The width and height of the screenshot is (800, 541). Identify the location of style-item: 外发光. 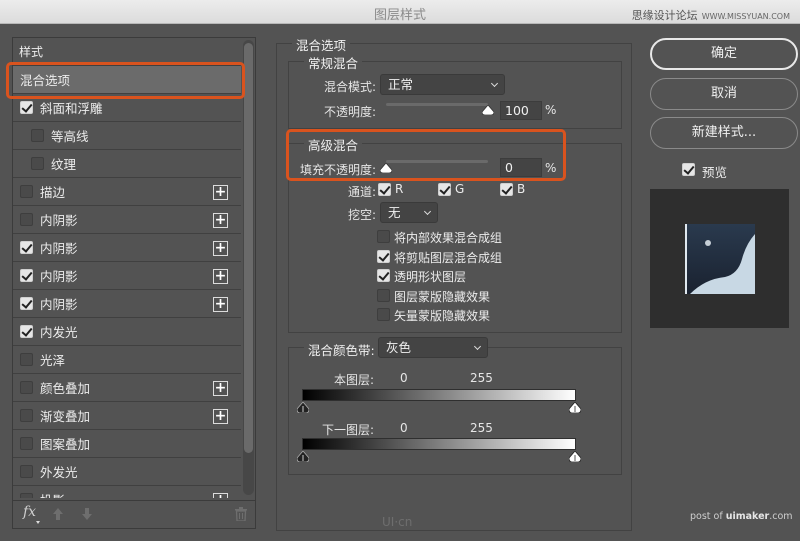
(127, 472).